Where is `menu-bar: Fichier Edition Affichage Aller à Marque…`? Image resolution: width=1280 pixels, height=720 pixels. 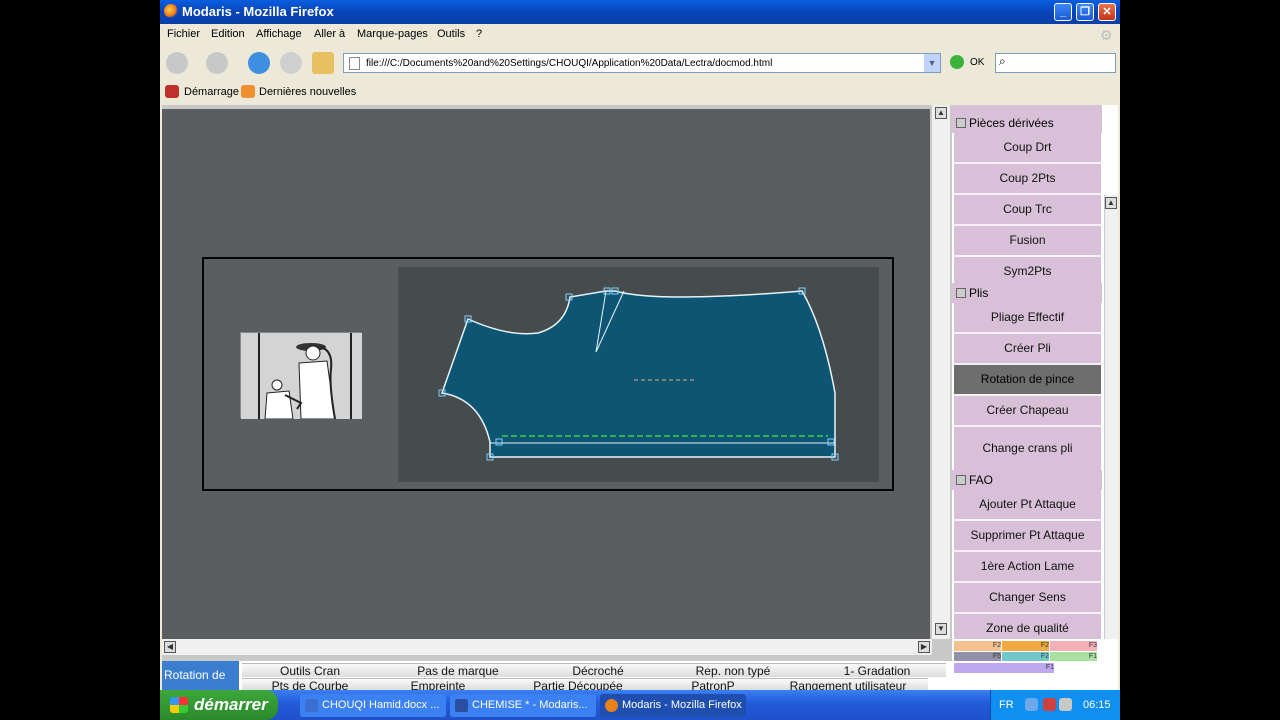 menu-bar: Fichier Edition Affichage Aller à Marque… is located at coordinates (640, 35).